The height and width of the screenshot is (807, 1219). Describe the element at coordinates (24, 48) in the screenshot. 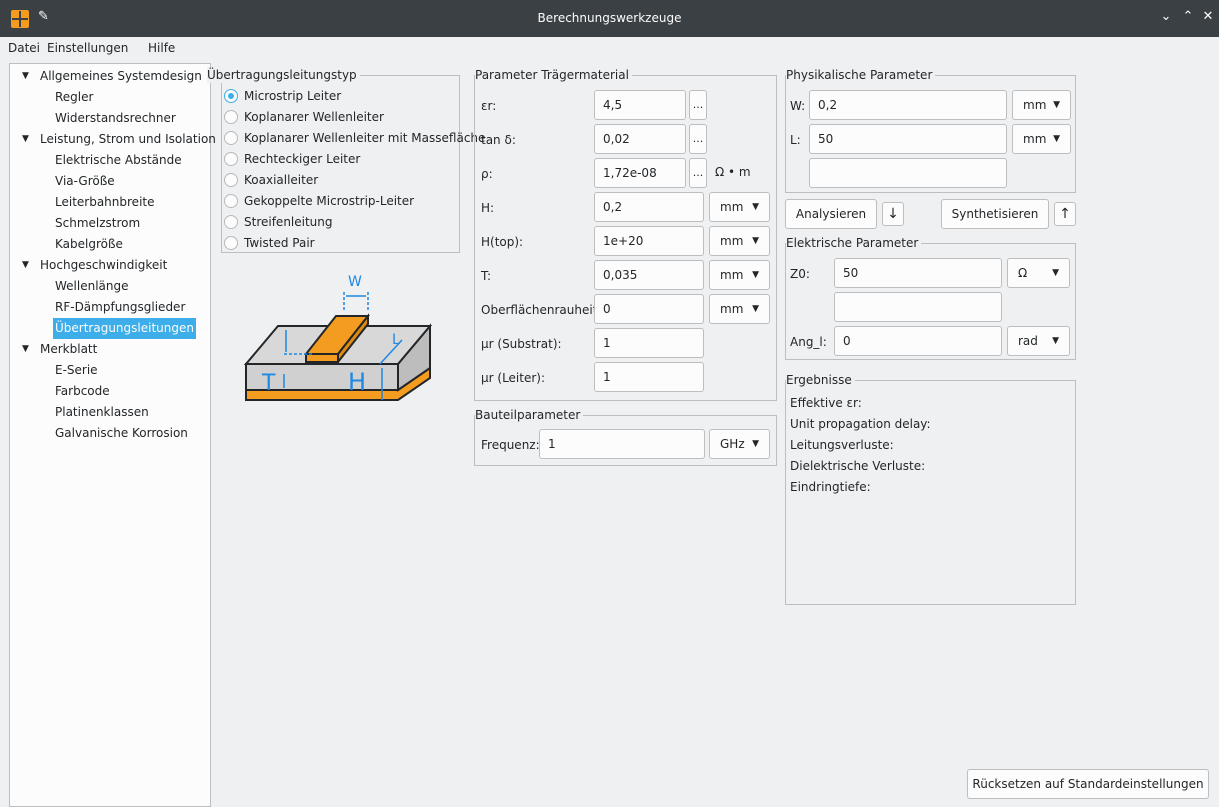

I see `menu-file: Datei` at that location.